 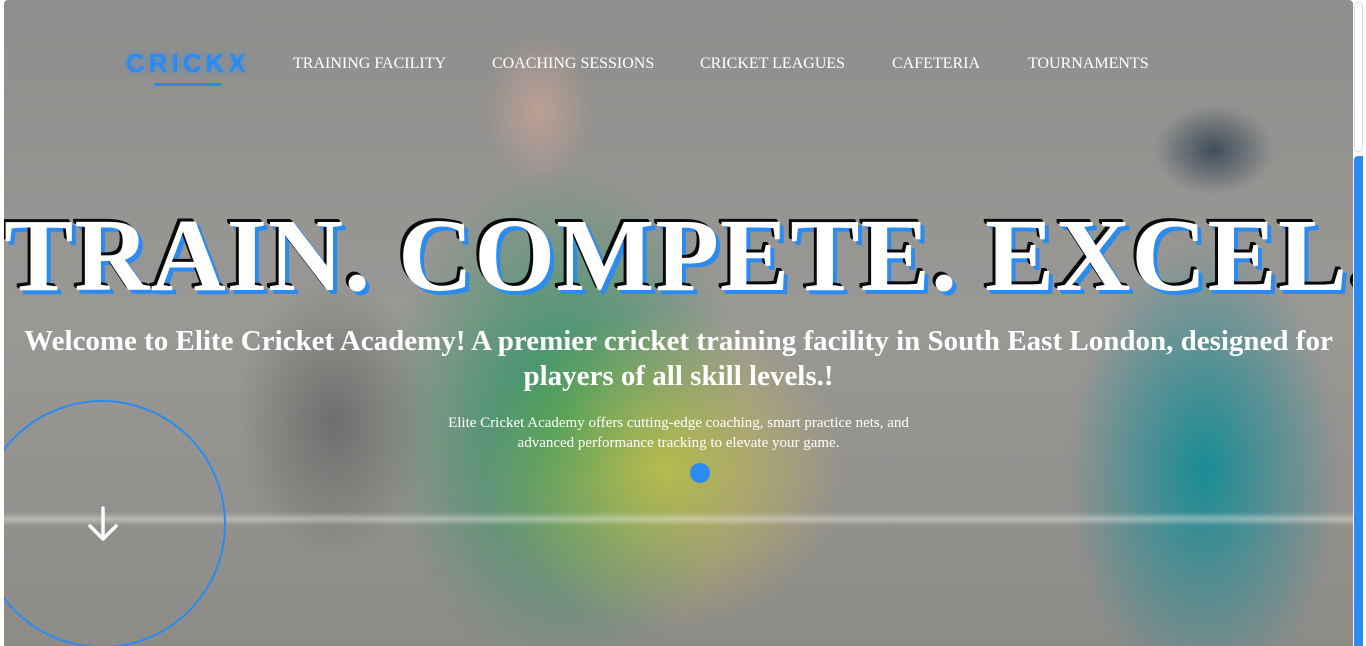 I want to click on nav-item-coaching-sessions: COACHING SESSIONS, so click(x=573, y=64).